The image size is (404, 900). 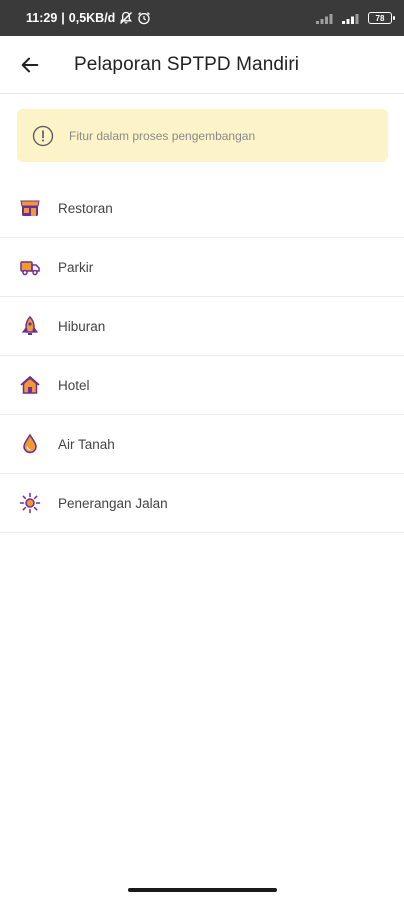 What do you see at coordinates (30, 267) in the screenshot?
I see `truck-icon` at bounding box center [30, 267].